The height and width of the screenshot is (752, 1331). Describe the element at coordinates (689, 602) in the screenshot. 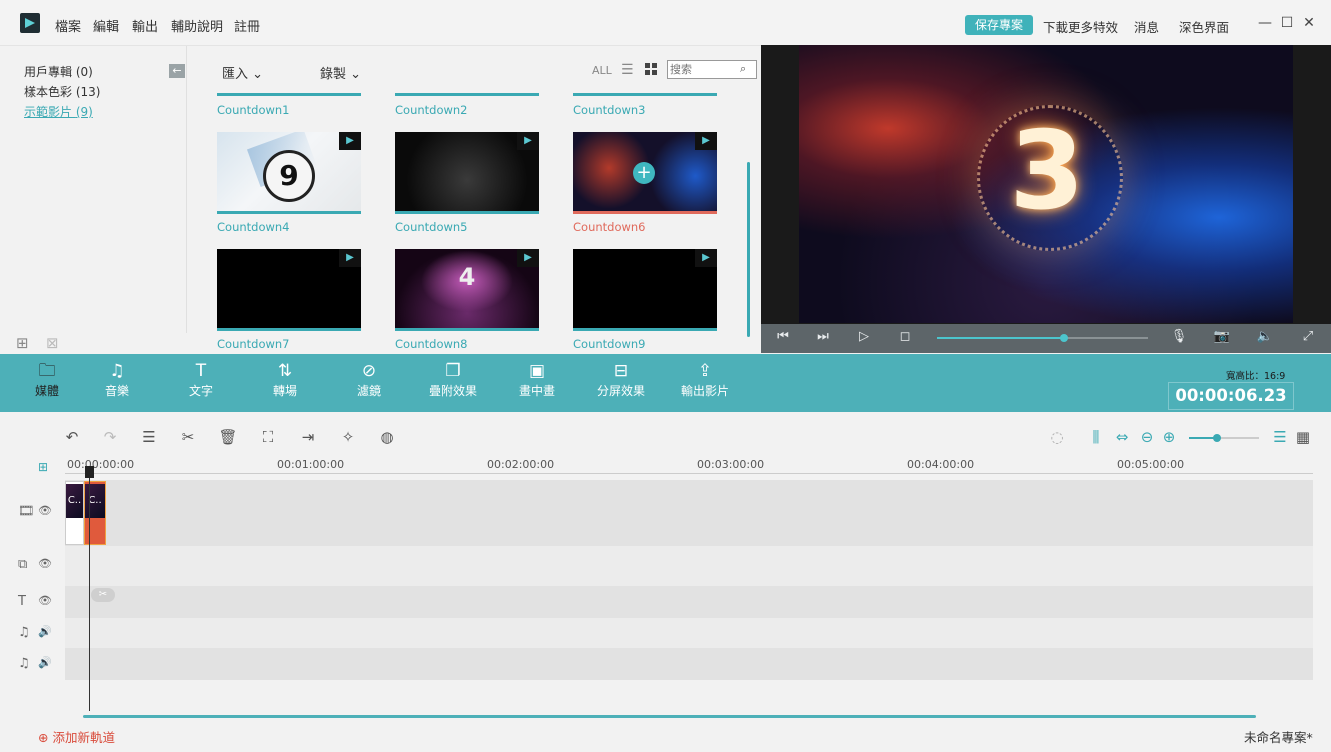

I see `text-lane` at that location.